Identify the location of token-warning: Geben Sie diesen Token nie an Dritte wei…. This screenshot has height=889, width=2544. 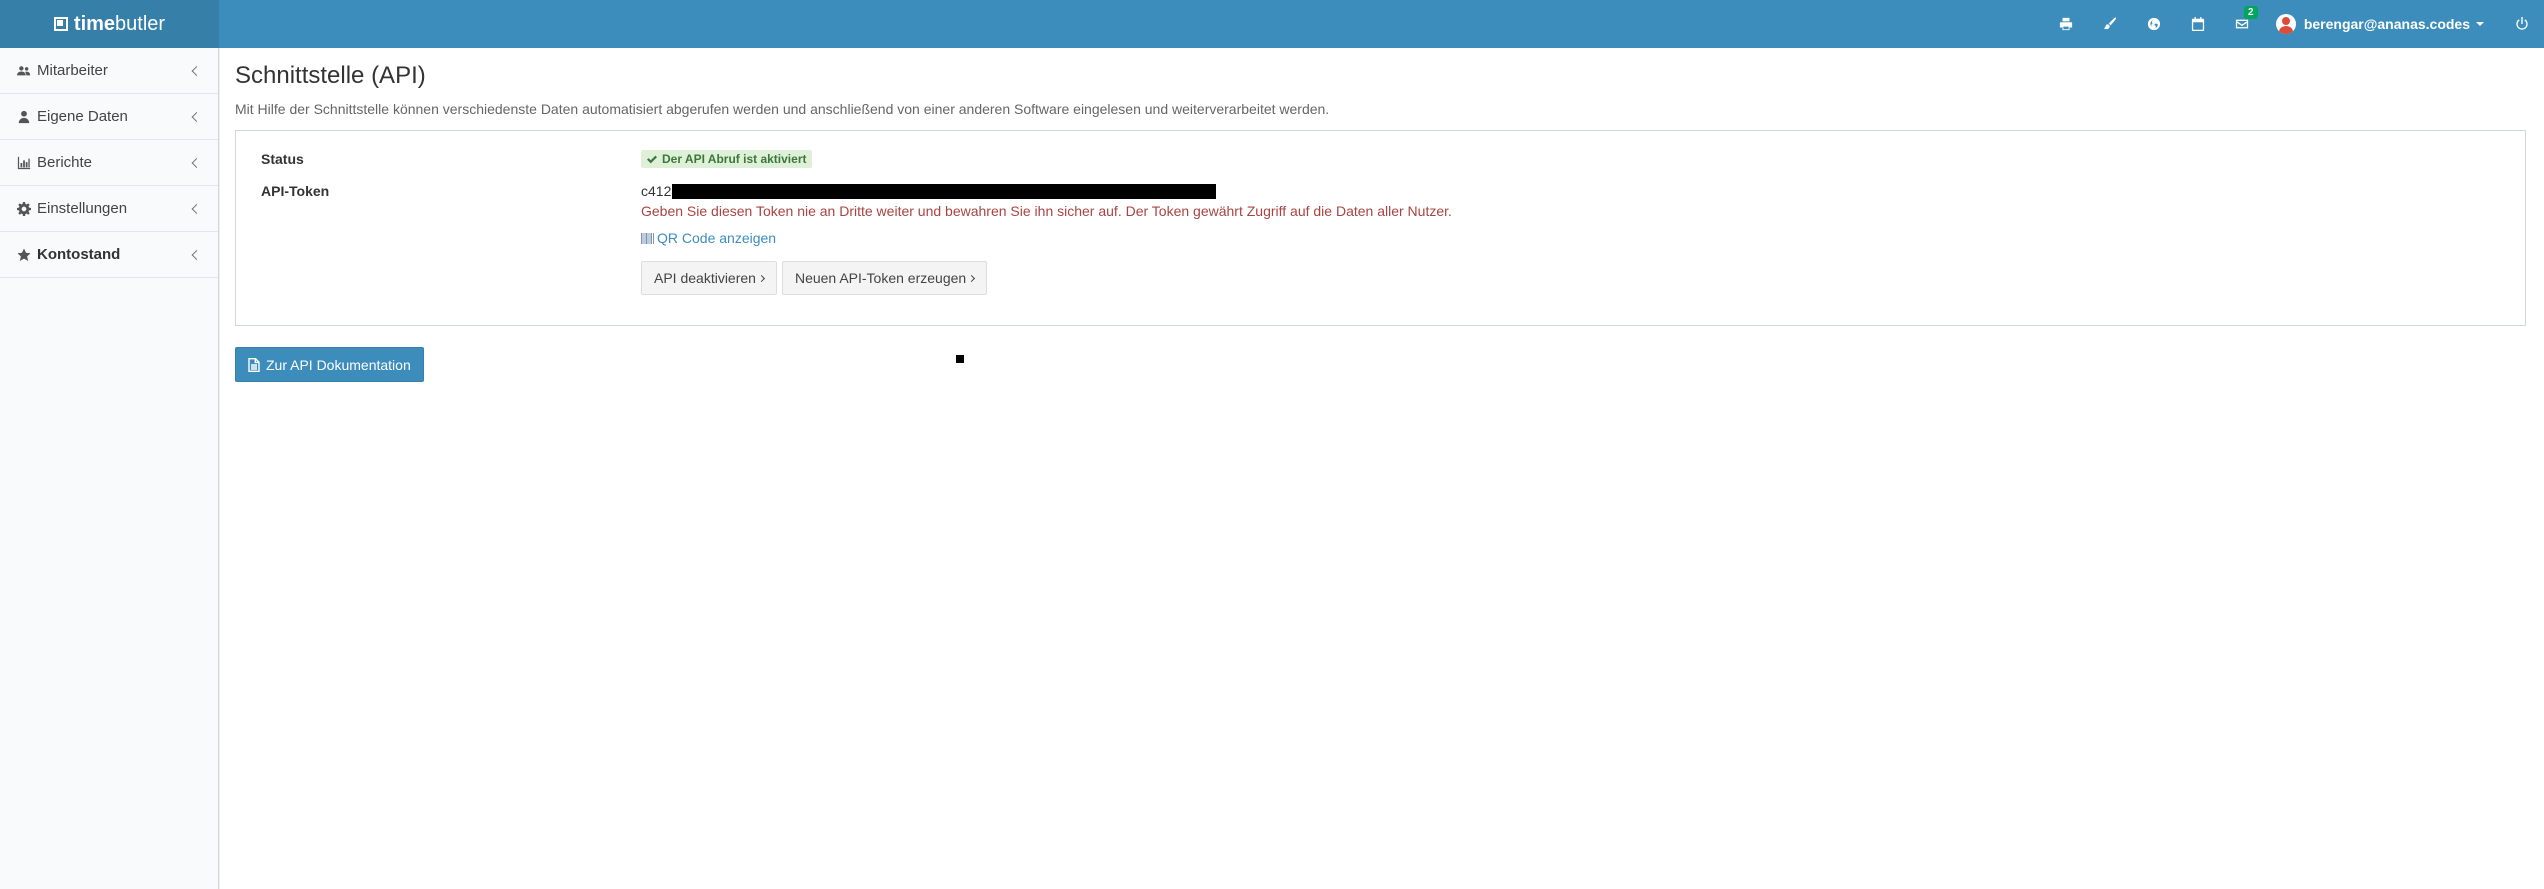
(1046, 211).